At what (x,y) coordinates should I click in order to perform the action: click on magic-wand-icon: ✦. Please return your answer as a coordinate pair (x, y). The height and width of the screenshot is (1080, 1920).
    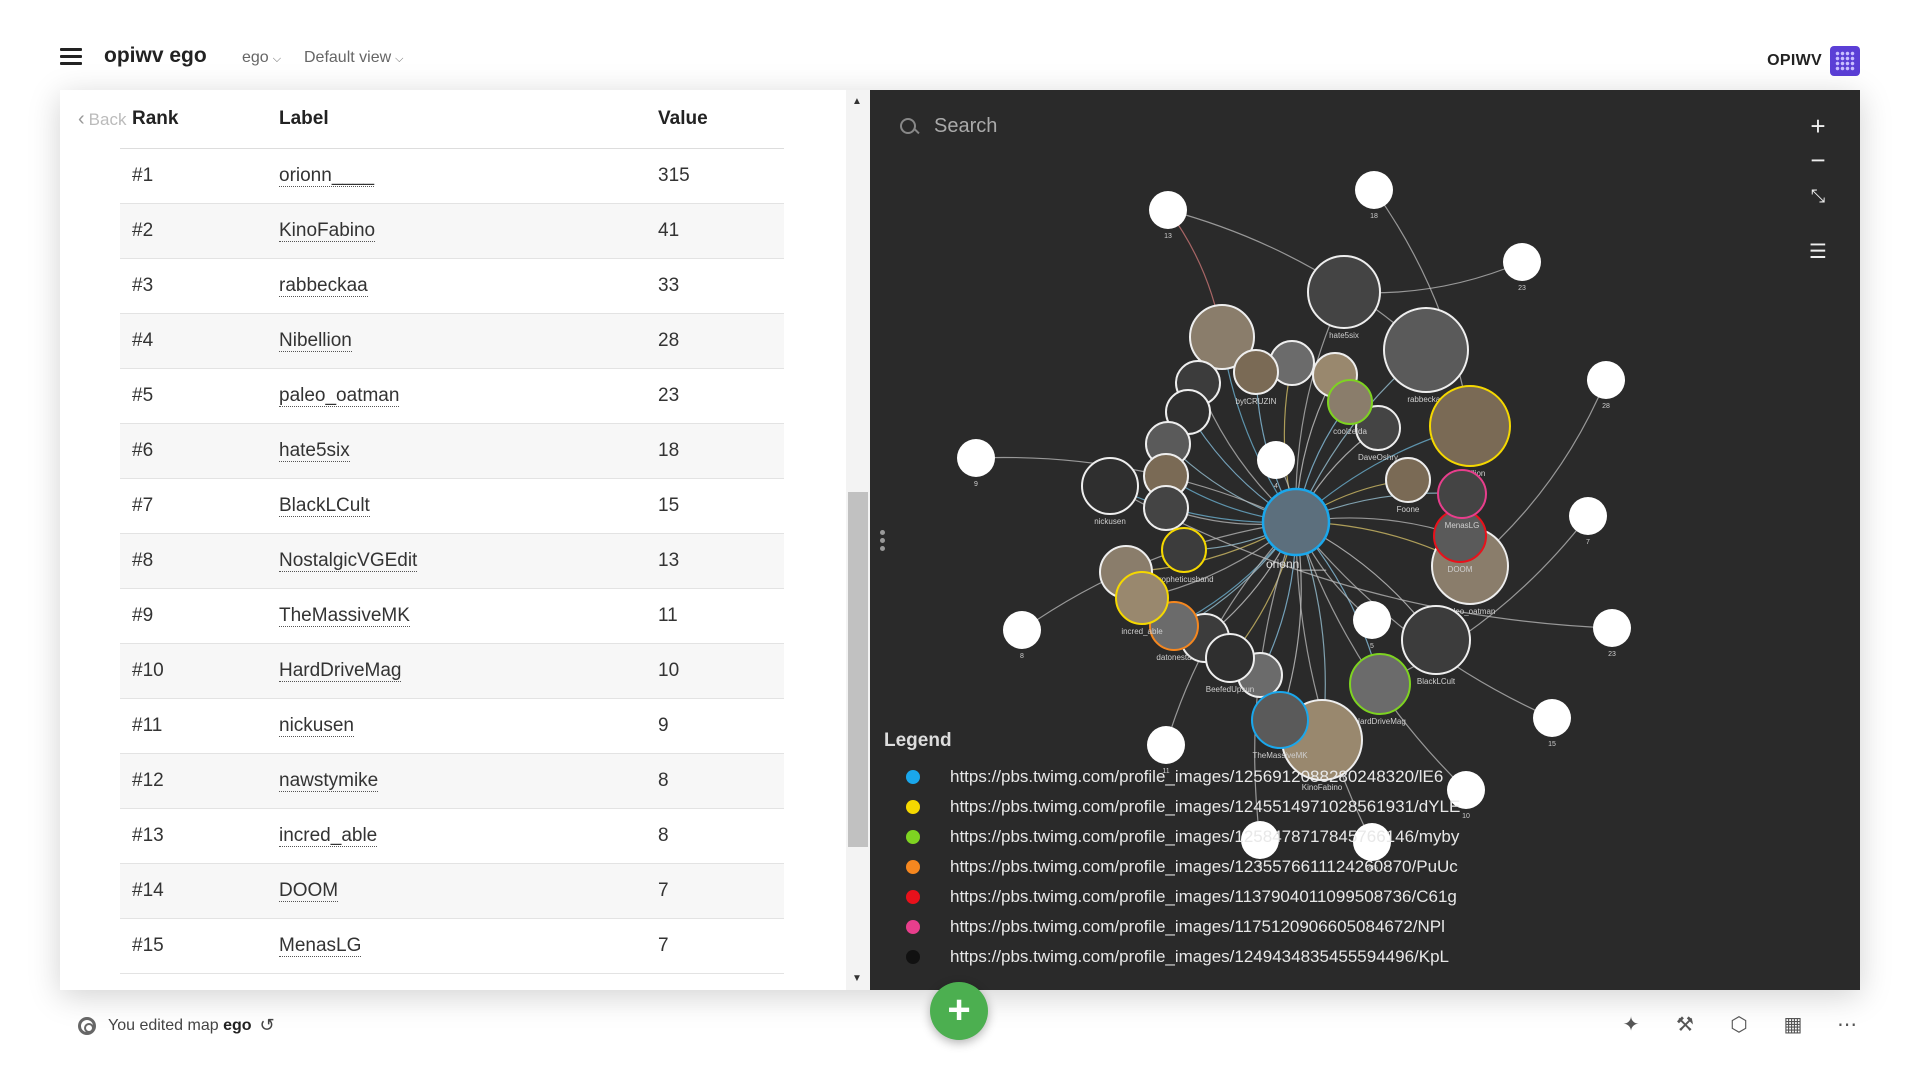
    Looking at the image, I should click on (1631, 1025).